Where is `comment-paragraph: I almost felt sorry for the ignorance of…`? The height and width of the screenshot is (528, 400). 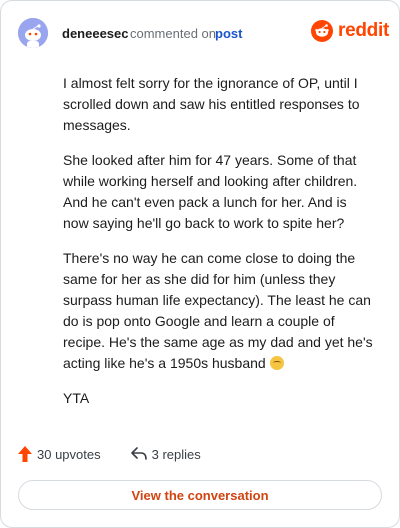 comment-paragraph: I almost felt sorry for the ignorance of… is located at coordinates (211, 104).